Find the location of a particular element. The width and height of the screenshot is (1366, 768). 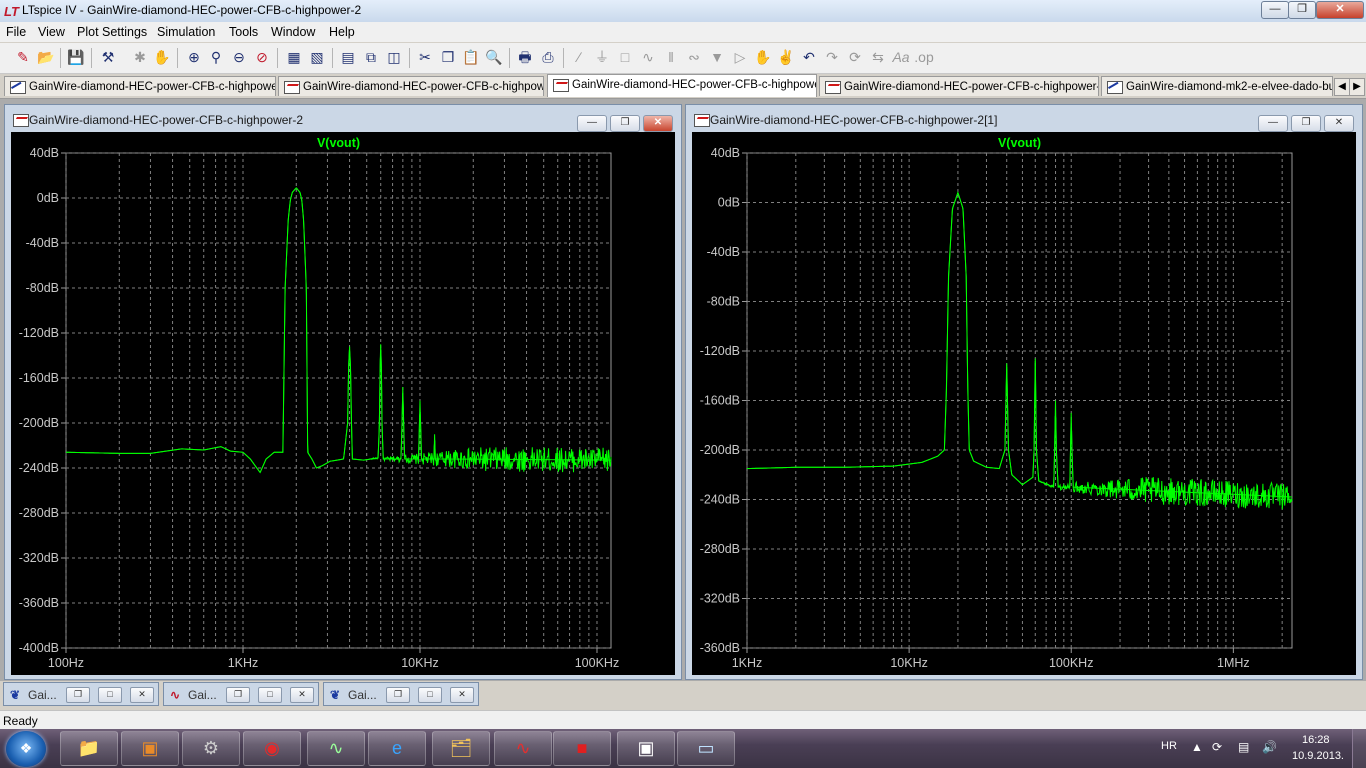

show-desktop-button is located at coordinates (1359, 748).